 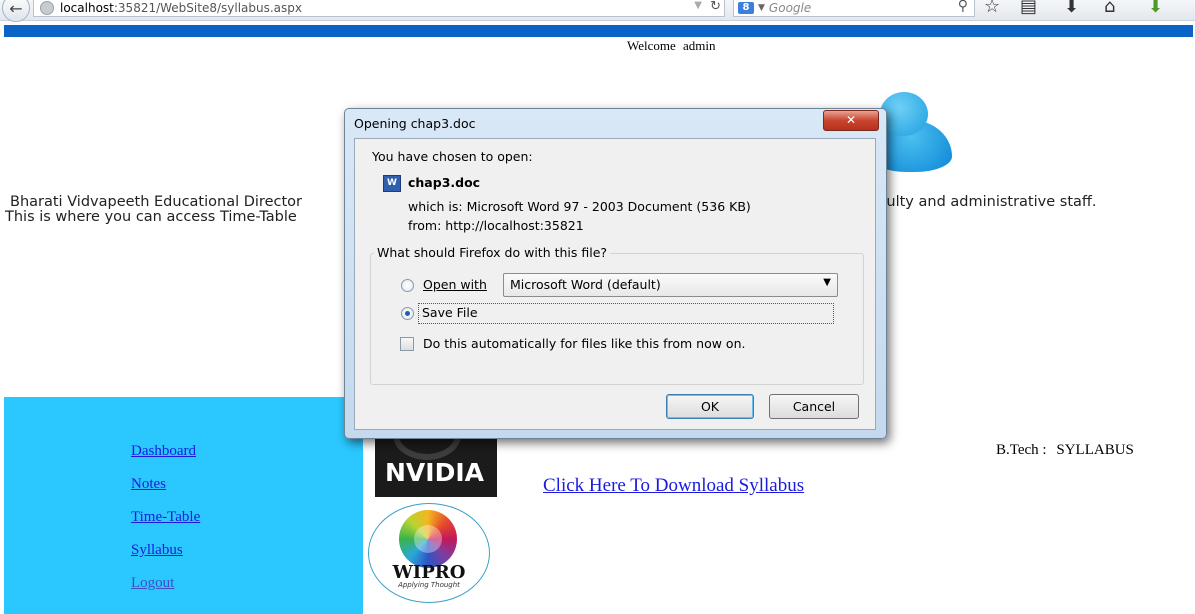 What do you see at coordinates (156, 202) in the screenshot?
I see `intro-line1-start: Bharati Vidvapeeth Educational Director` at bounding box center [156, 202].